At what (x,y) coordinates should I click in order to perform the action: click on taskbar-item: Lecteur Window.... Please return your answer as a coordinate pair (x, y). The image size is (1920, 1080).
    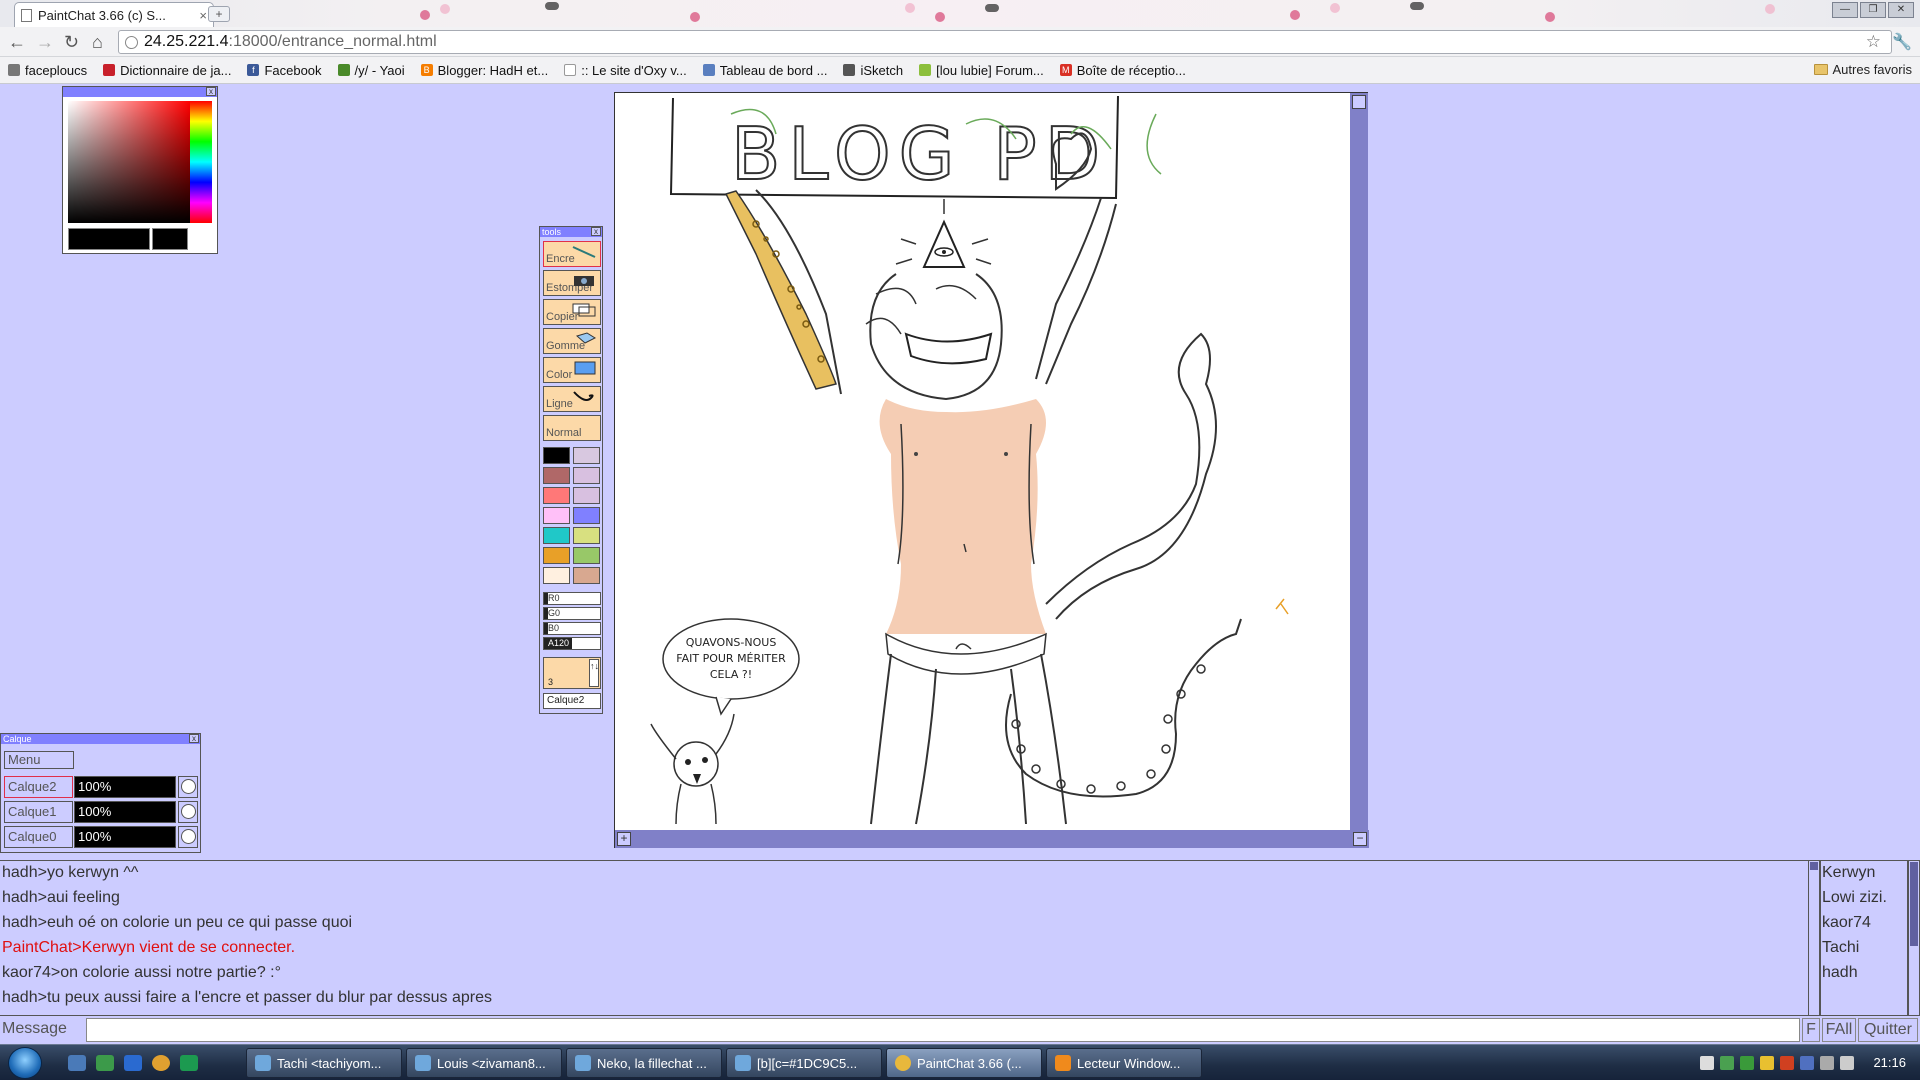
    Looking at the image, I should click on (1124, 1063).